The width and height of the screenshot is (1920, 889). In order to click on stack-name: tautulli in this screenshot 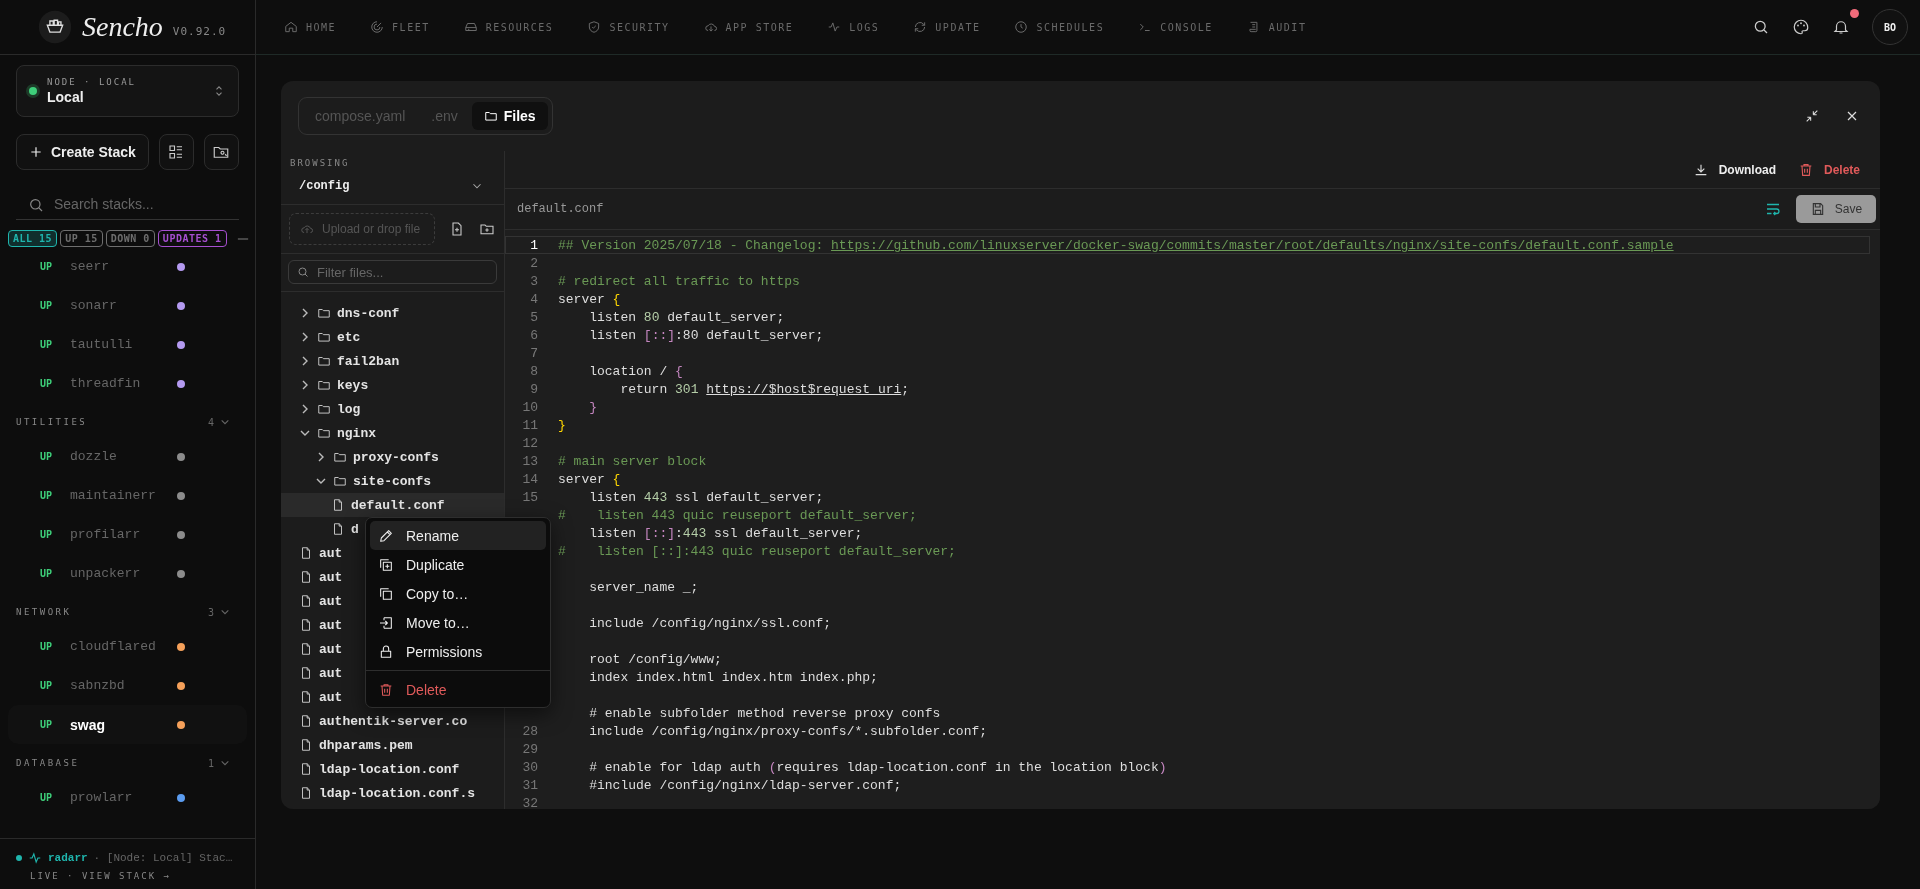, I will do `click(102, 344)`.